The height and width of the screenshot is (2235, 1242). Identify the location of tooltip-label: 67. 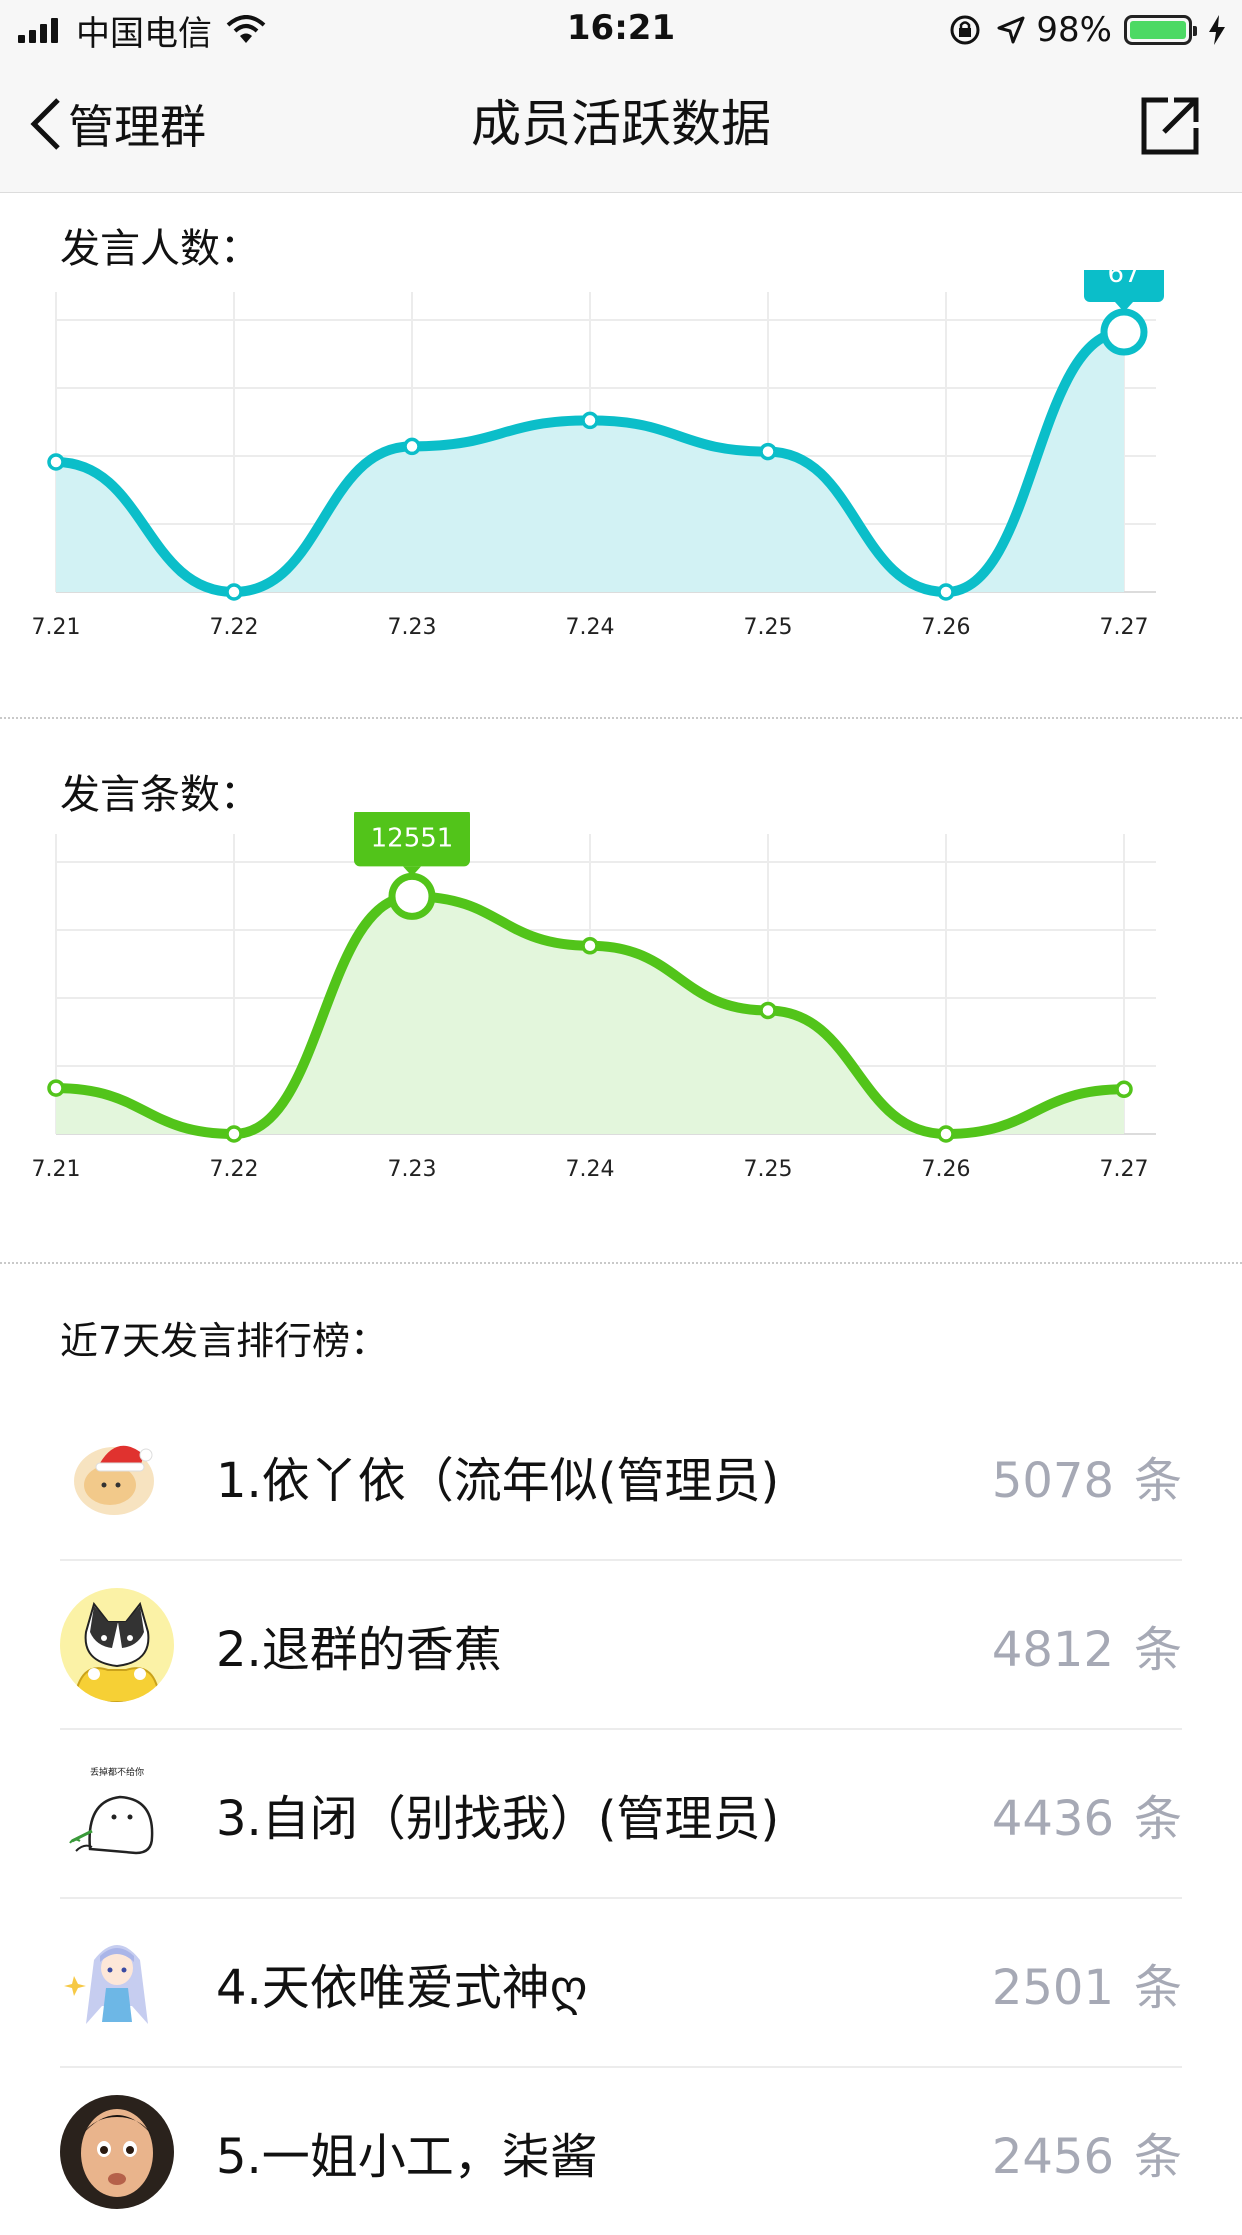
(1123, 279).